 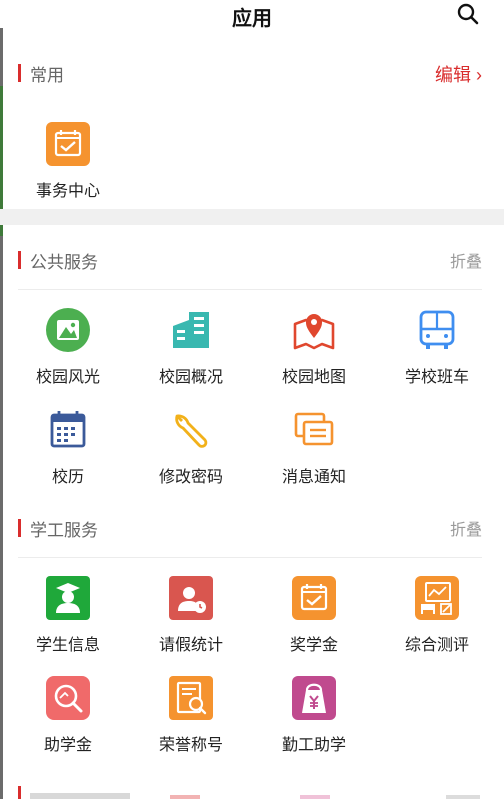 I want to click on app-tile: 请假统计, so click(x=189, y=621).